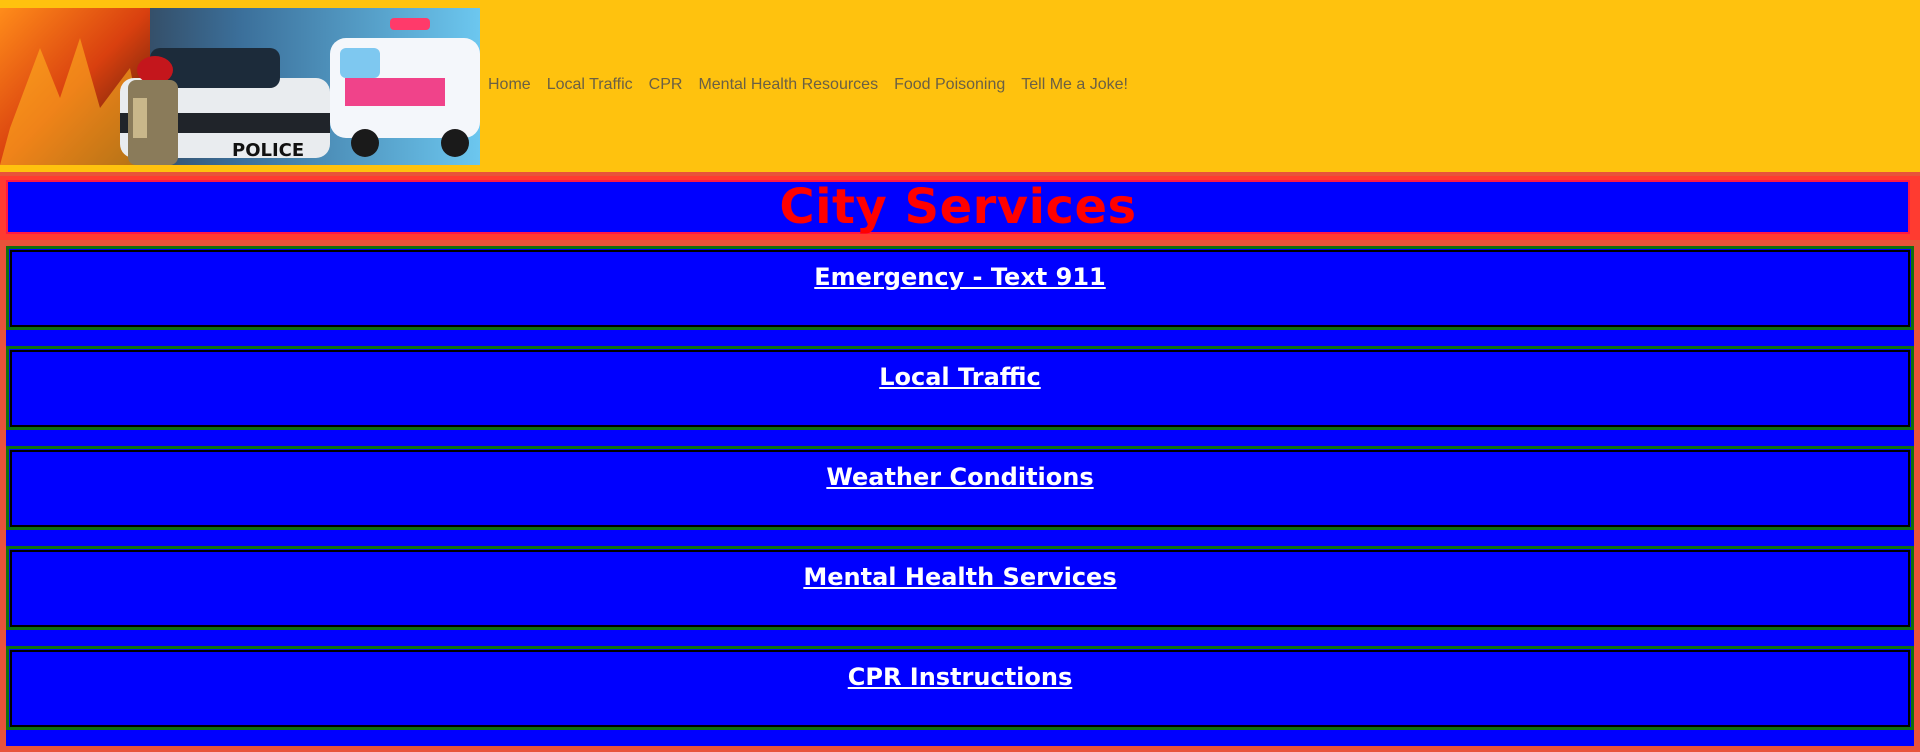  I want to click on nav-tell-me-a-joke: Tell Me a Joke!, so click(1074, 85).